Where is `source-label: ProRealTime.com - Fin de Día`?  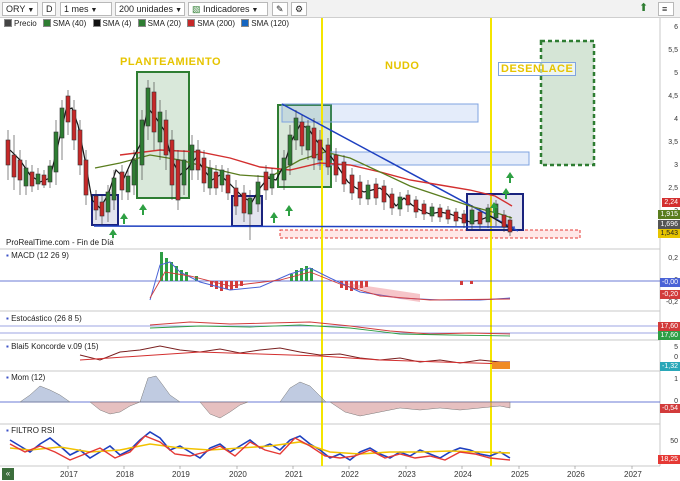 source-label: ProRealTime.com - Fin de Día is located at coordinates (60, 242).